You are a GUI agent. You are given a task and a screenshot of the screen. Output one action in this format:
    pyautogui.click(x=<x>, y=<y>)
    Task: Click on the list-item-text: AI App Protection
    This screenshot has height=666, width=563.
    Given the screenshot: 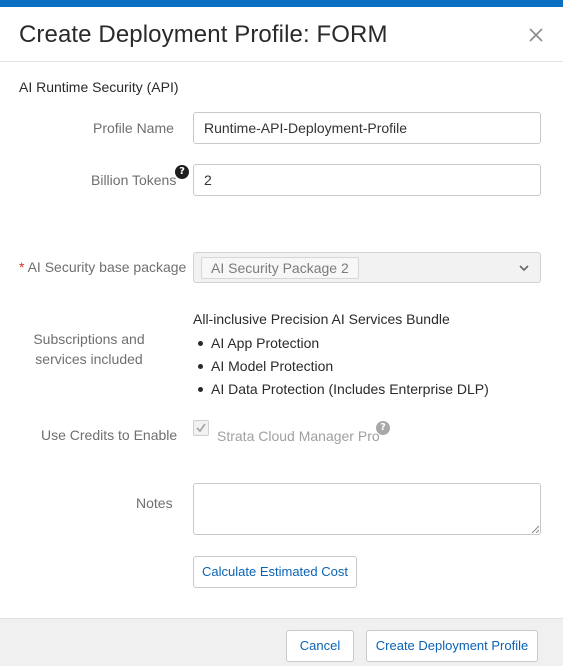 What is the action you would take?
    pyautogui.click(x=265, y=343)
    